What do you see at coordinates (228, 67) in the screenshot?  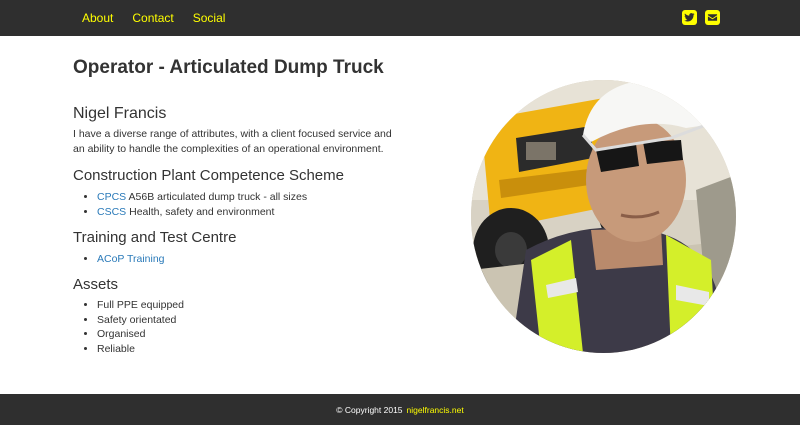 I see `page-title: Operator - Articulated Dump Truck` at bounding box center [228, 67].